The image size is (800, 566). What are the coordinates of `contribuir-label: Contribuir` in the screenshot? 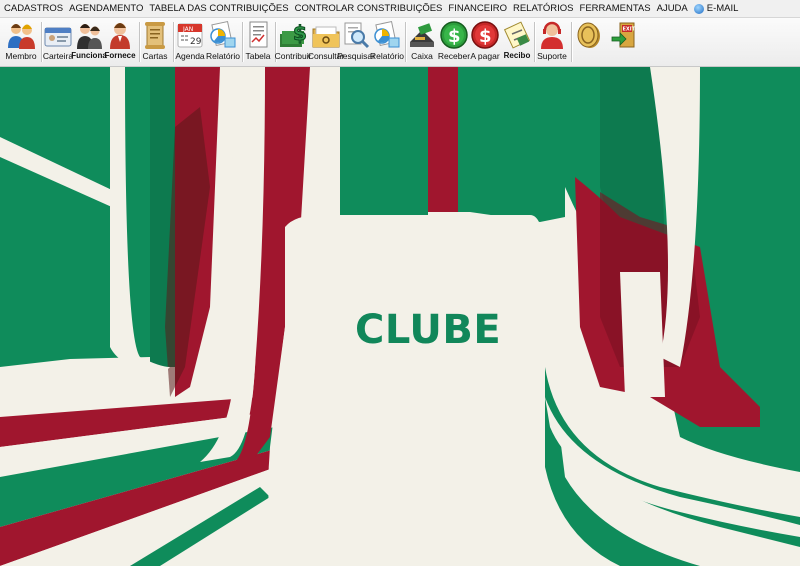 It's located at (293, 56).